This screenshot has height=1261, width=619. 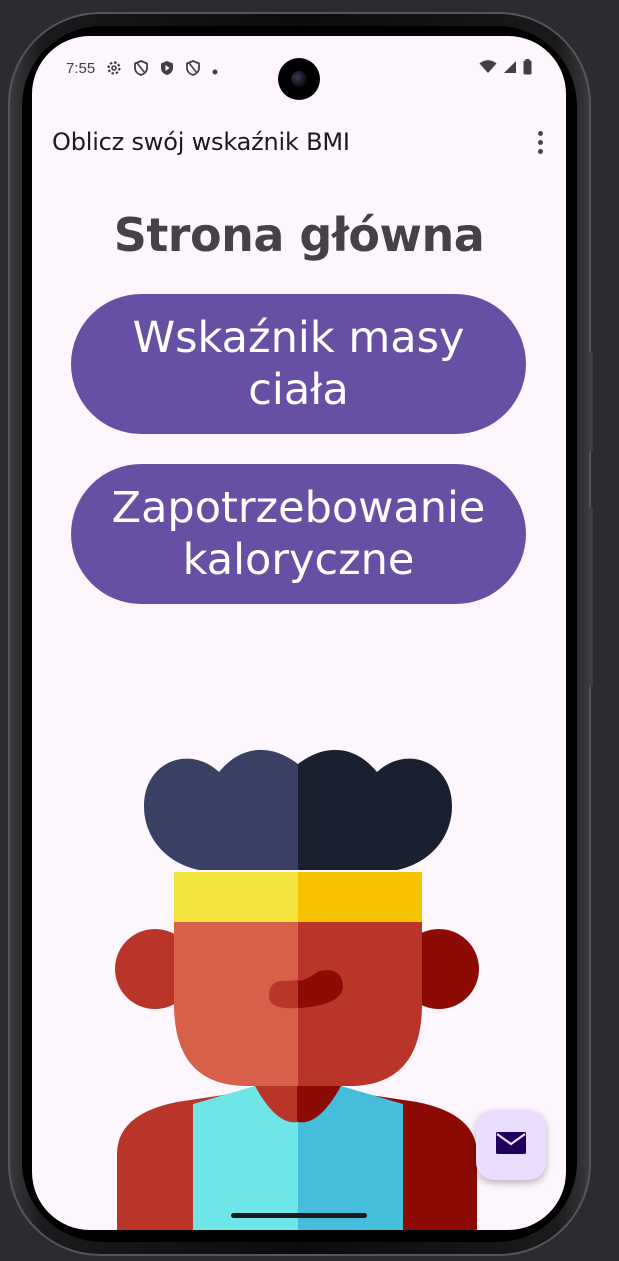 What do you see at coordinates (201, 142) in the screenshot?
I see `app-title: Oblicz swój wskaźnik BMI` at bounding box center [201, 142].